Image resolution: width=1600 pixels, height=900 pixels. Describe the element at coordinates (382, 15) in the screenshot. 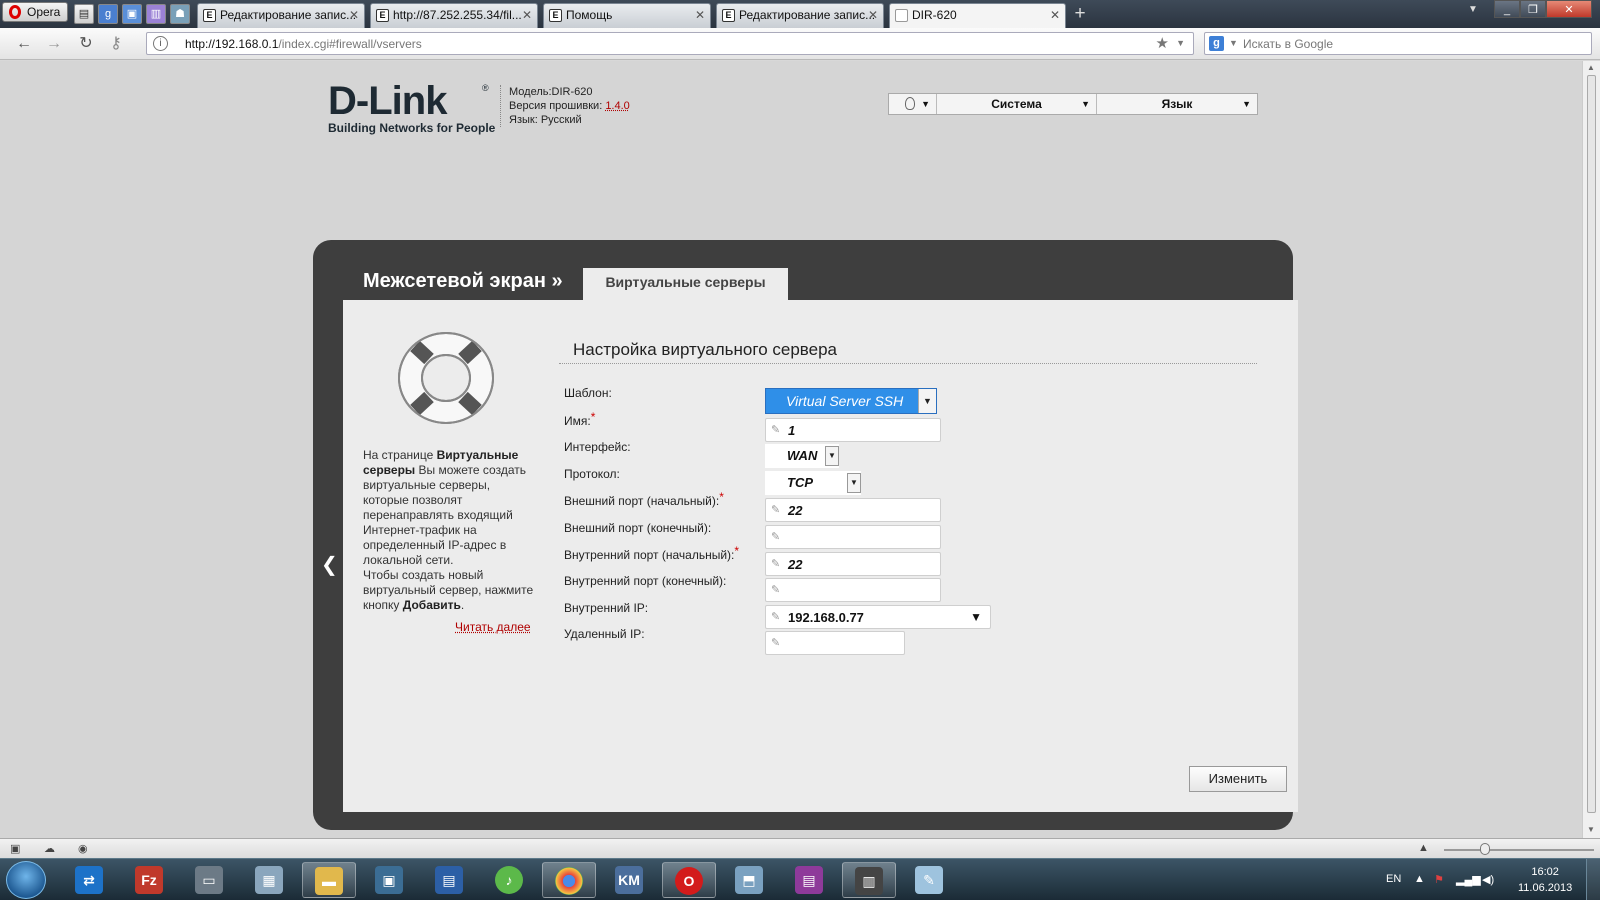

I see `page-icon: E` at that location.